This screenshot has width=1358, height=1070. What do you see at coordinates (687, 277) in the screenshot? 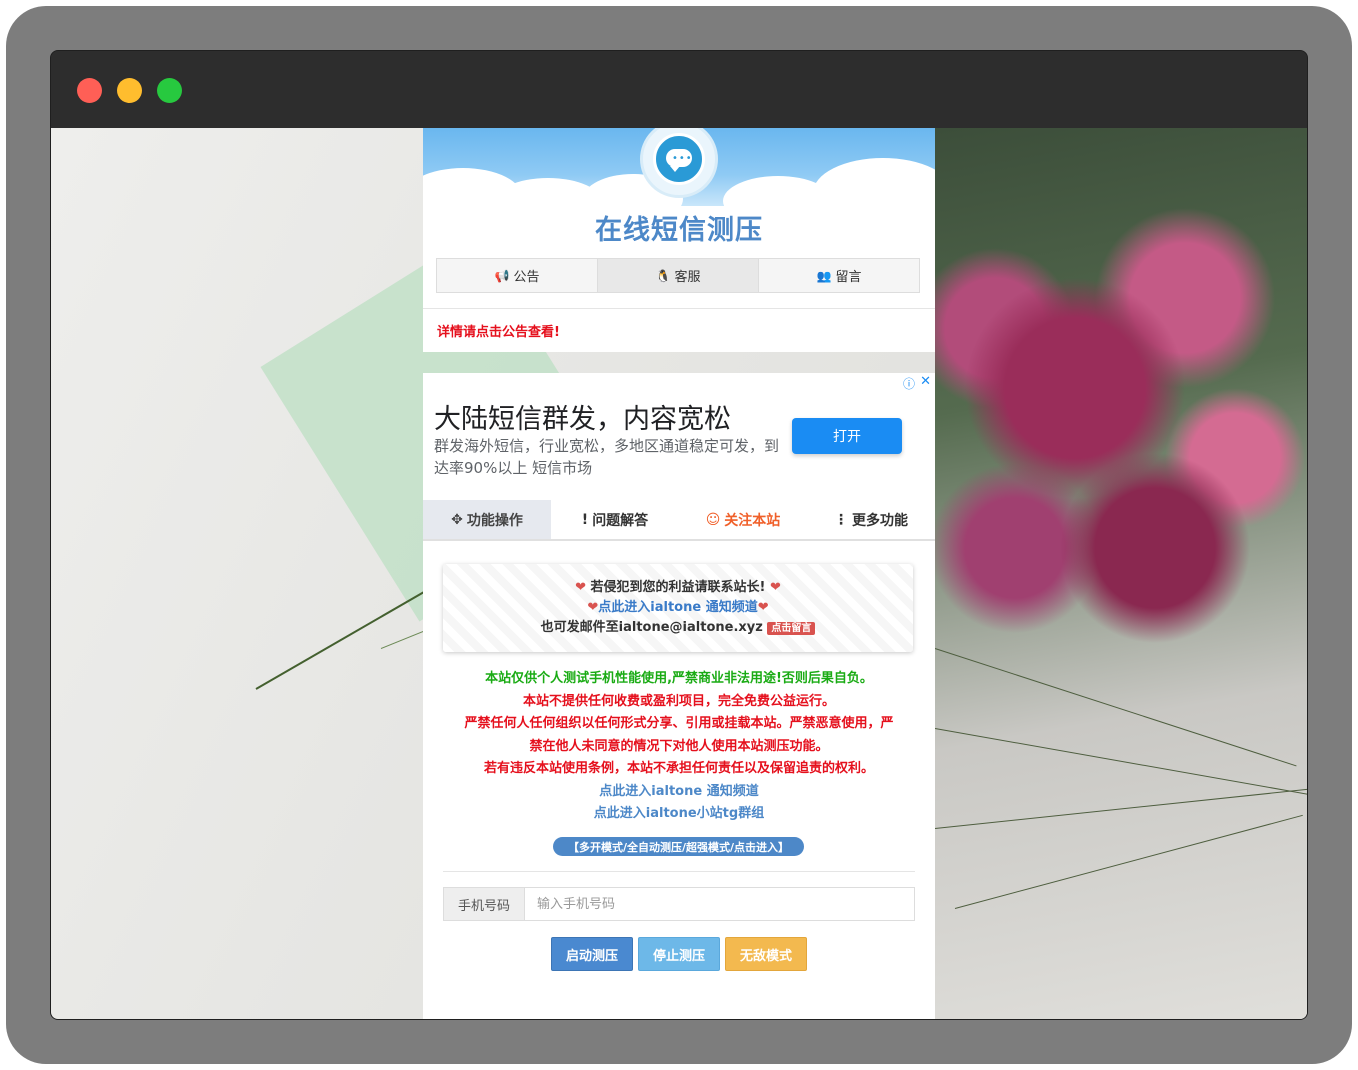
I see `nav-label: 客服` at bounding box center [687, 277].